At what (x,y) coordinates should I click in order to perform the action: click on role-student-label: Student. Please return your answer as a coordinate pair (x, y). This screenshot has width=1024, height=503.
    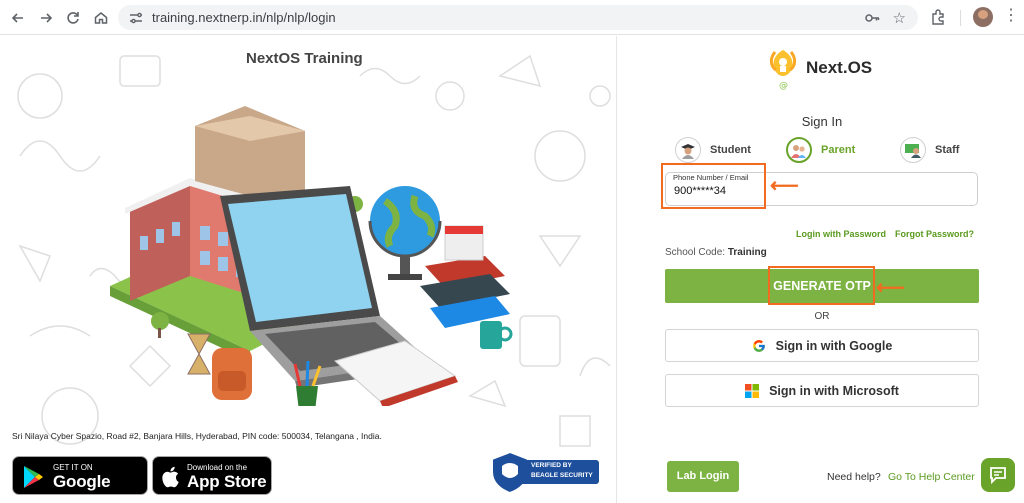
    Looking at the image, I should click on (730, 150).